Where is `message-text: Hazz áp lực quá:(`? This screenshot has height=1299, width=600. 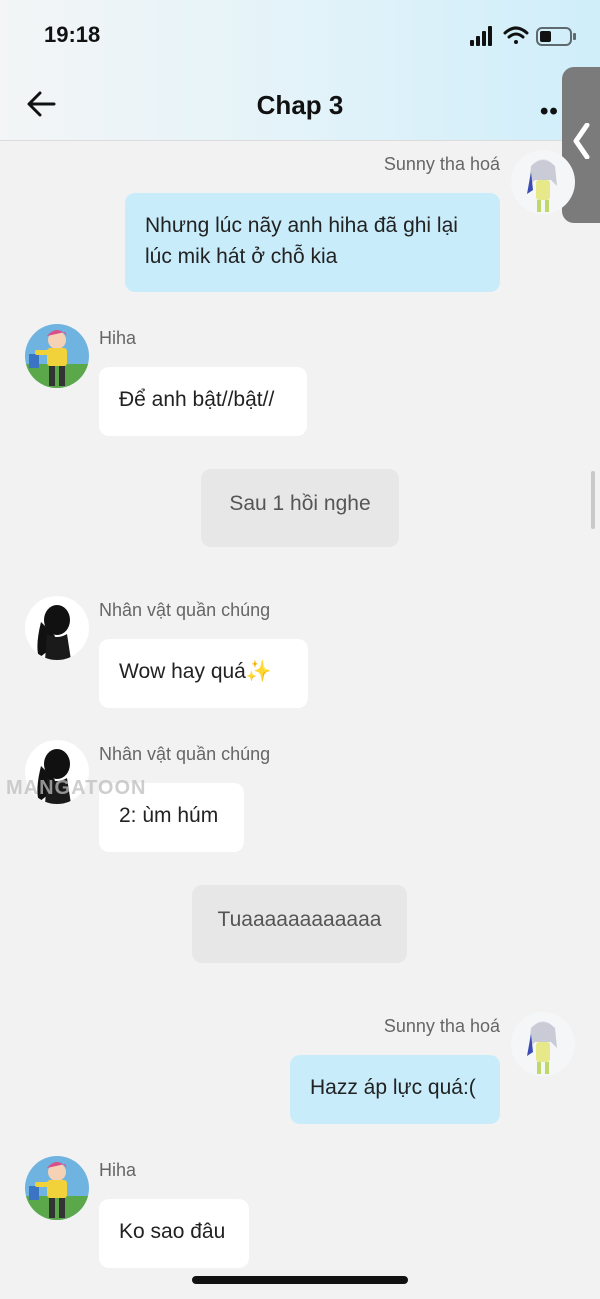
message-text: Hazz áp lực quá:( is located at coordinates (393, 1087).